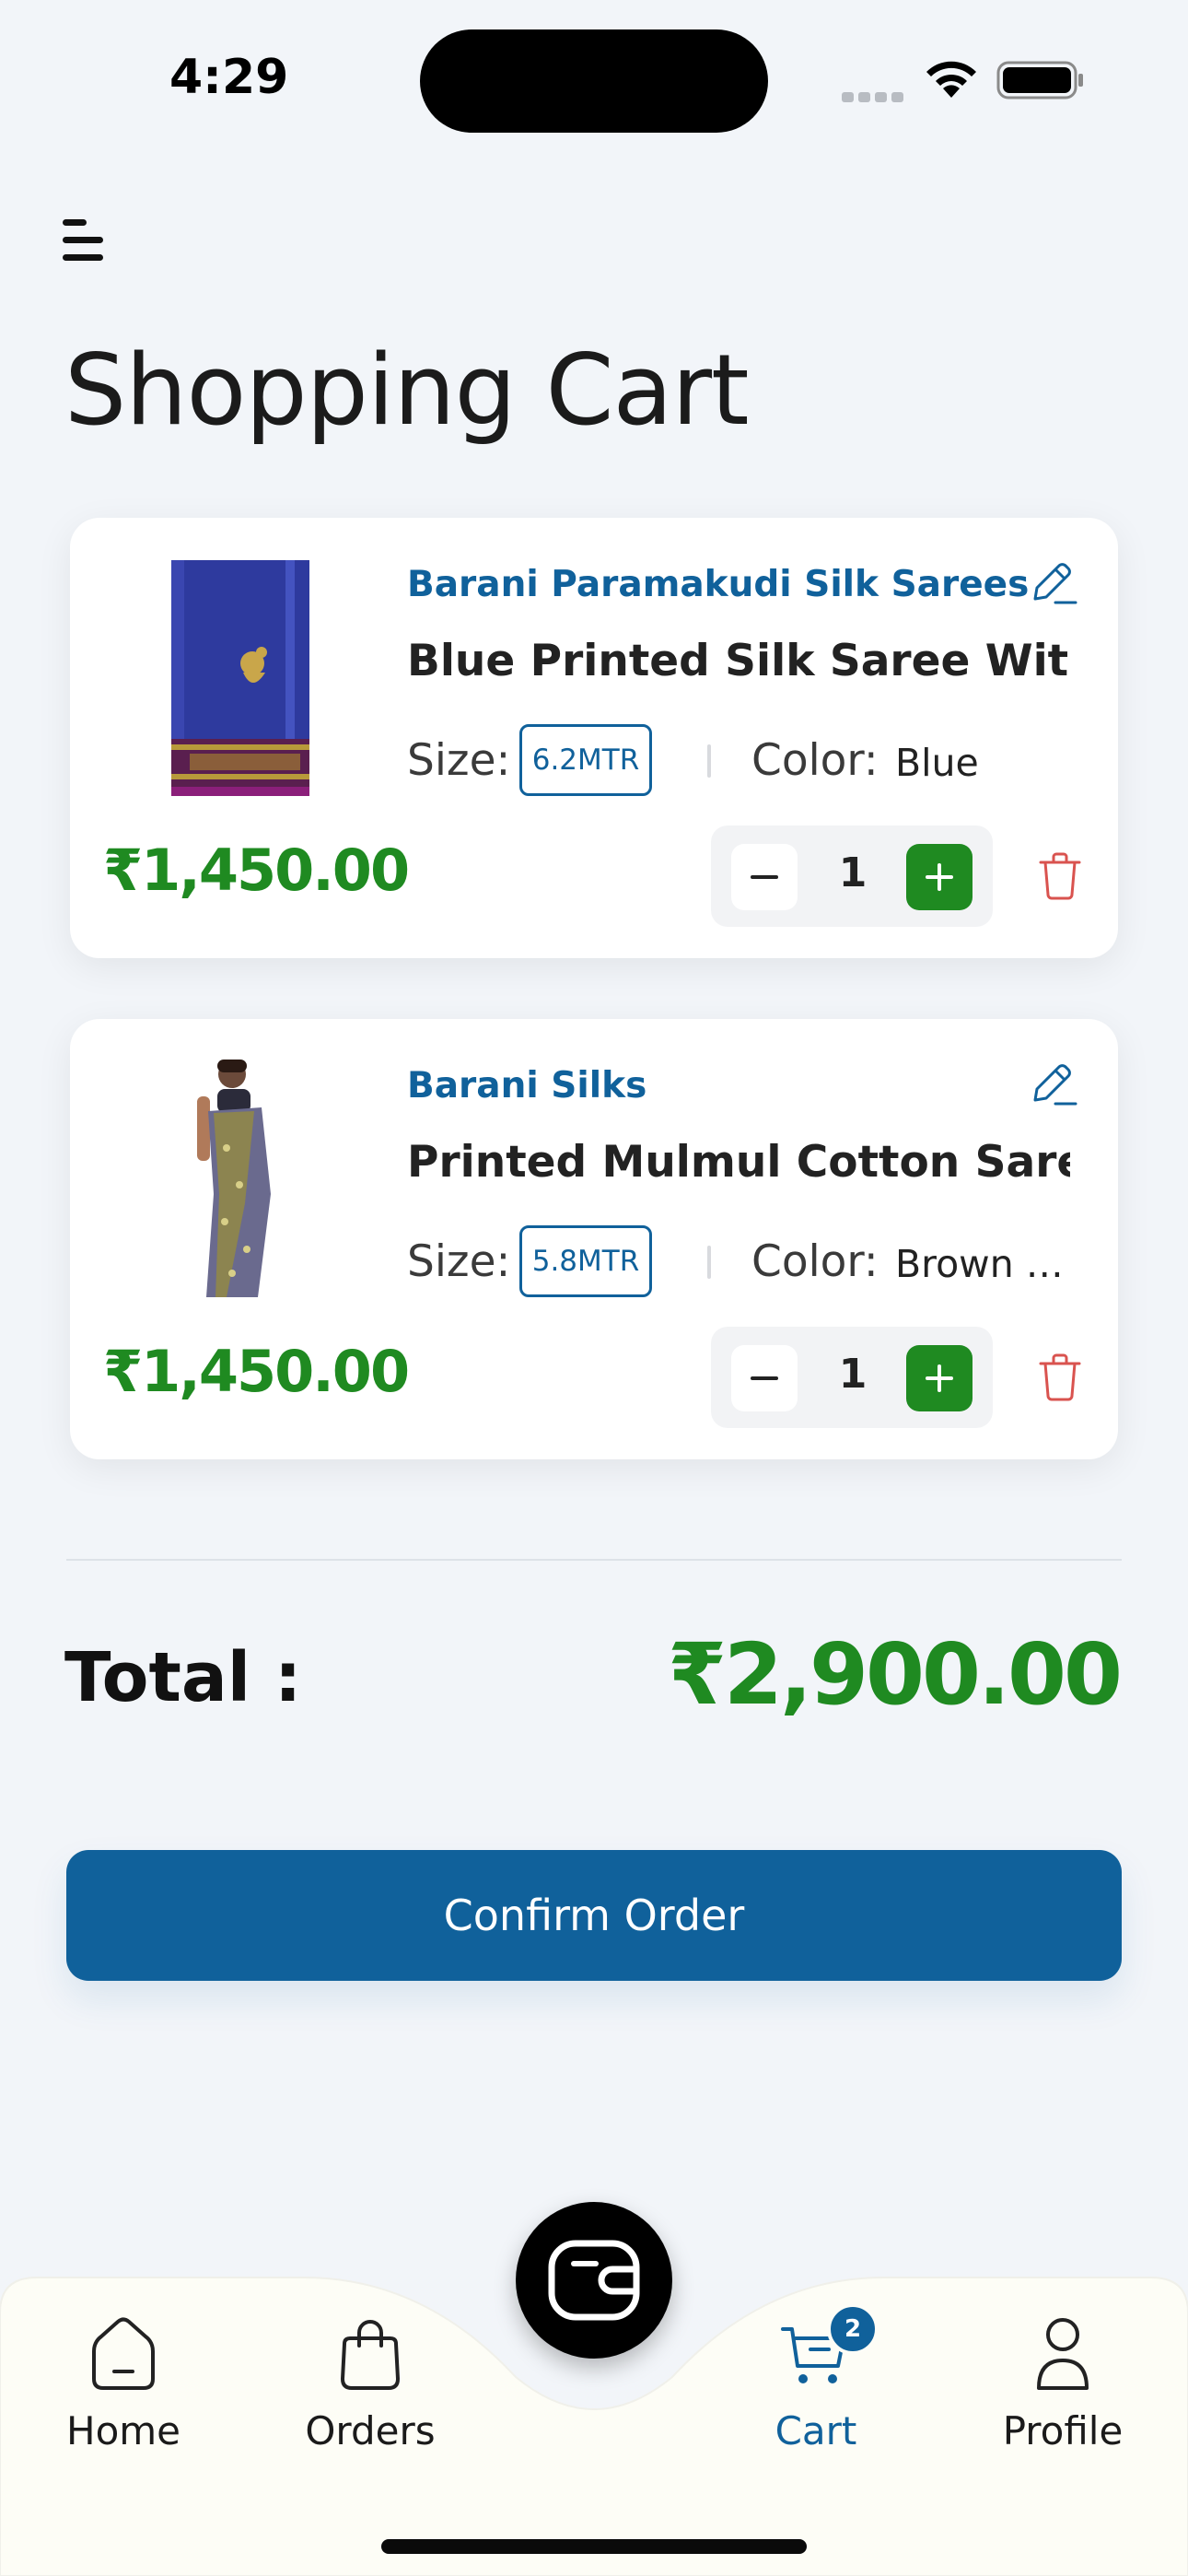  Describe the element at coordinates (370, 2430) in the screenshot. I see `nav-label: Orders` at that location.